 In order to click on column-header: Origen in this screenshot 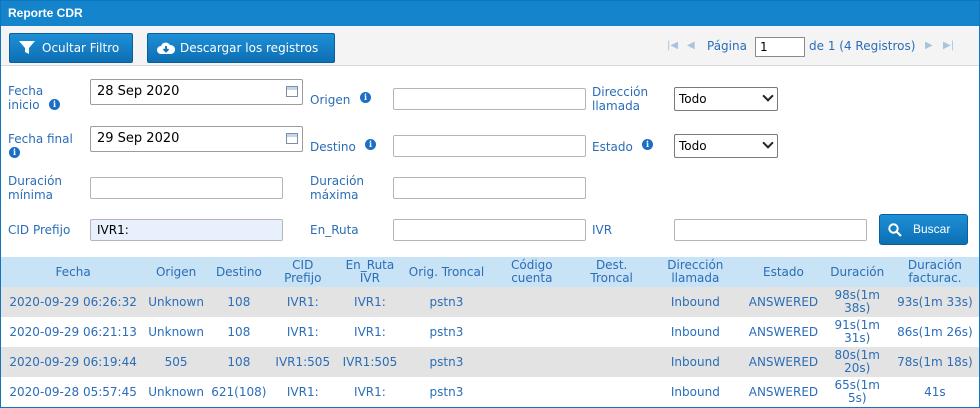, I will do `click(176, 272)`.